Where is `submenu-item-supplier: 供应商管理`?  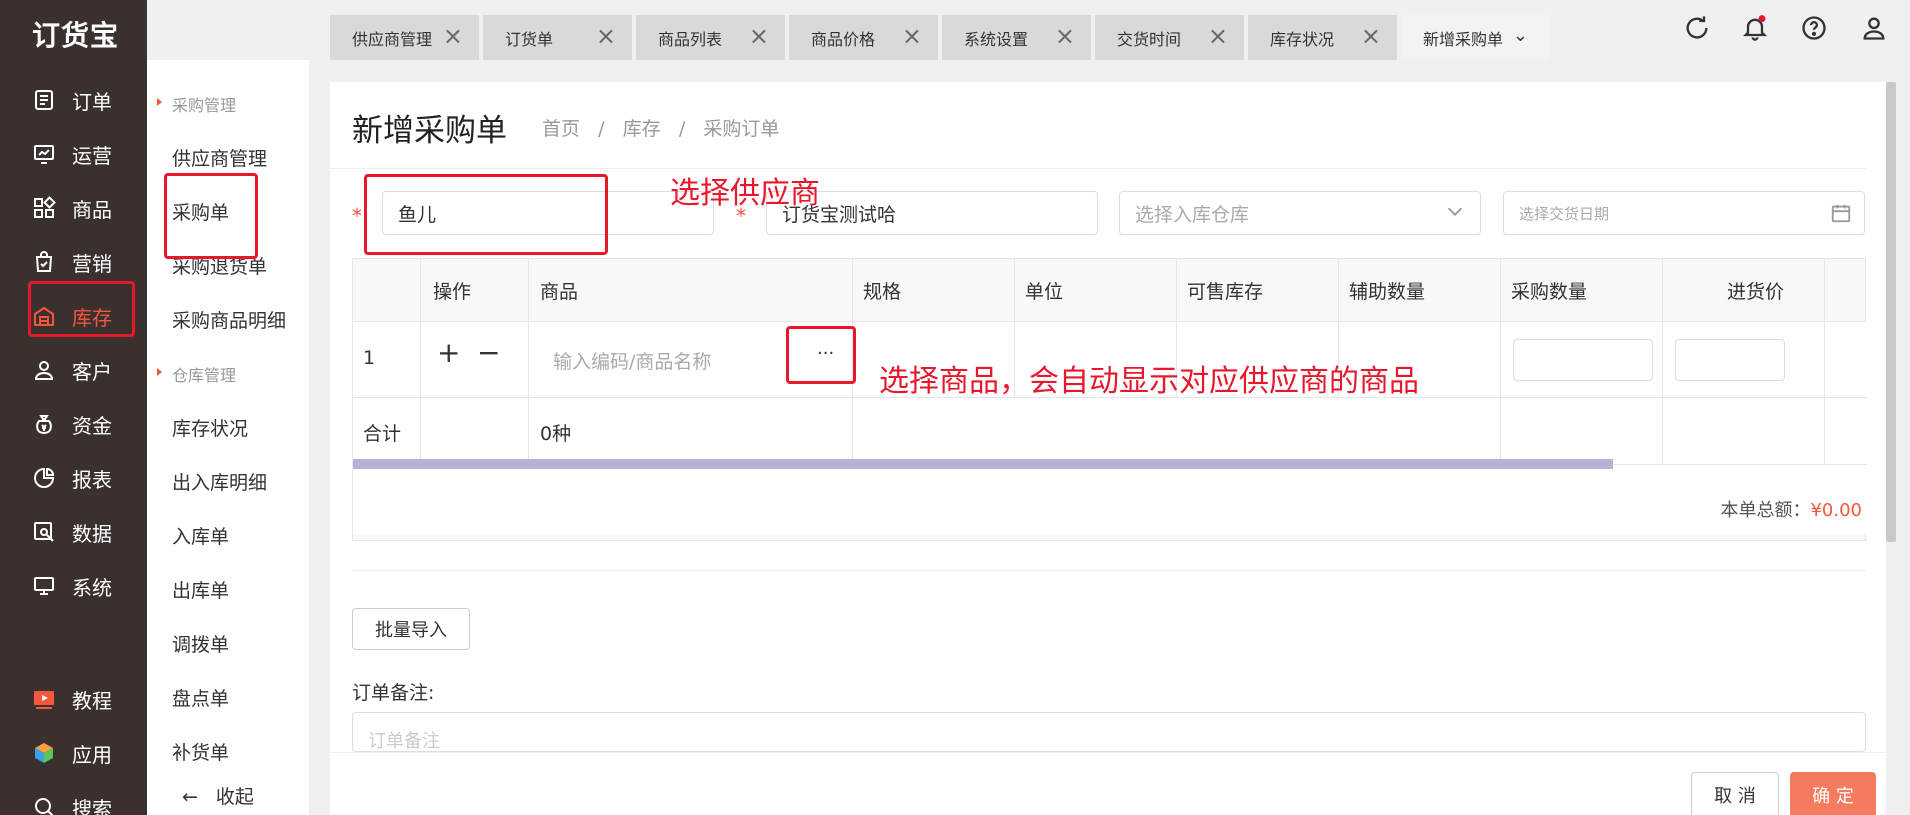 submenu-item-supplier: 供应商管理 is located at coordinates (219, 157).